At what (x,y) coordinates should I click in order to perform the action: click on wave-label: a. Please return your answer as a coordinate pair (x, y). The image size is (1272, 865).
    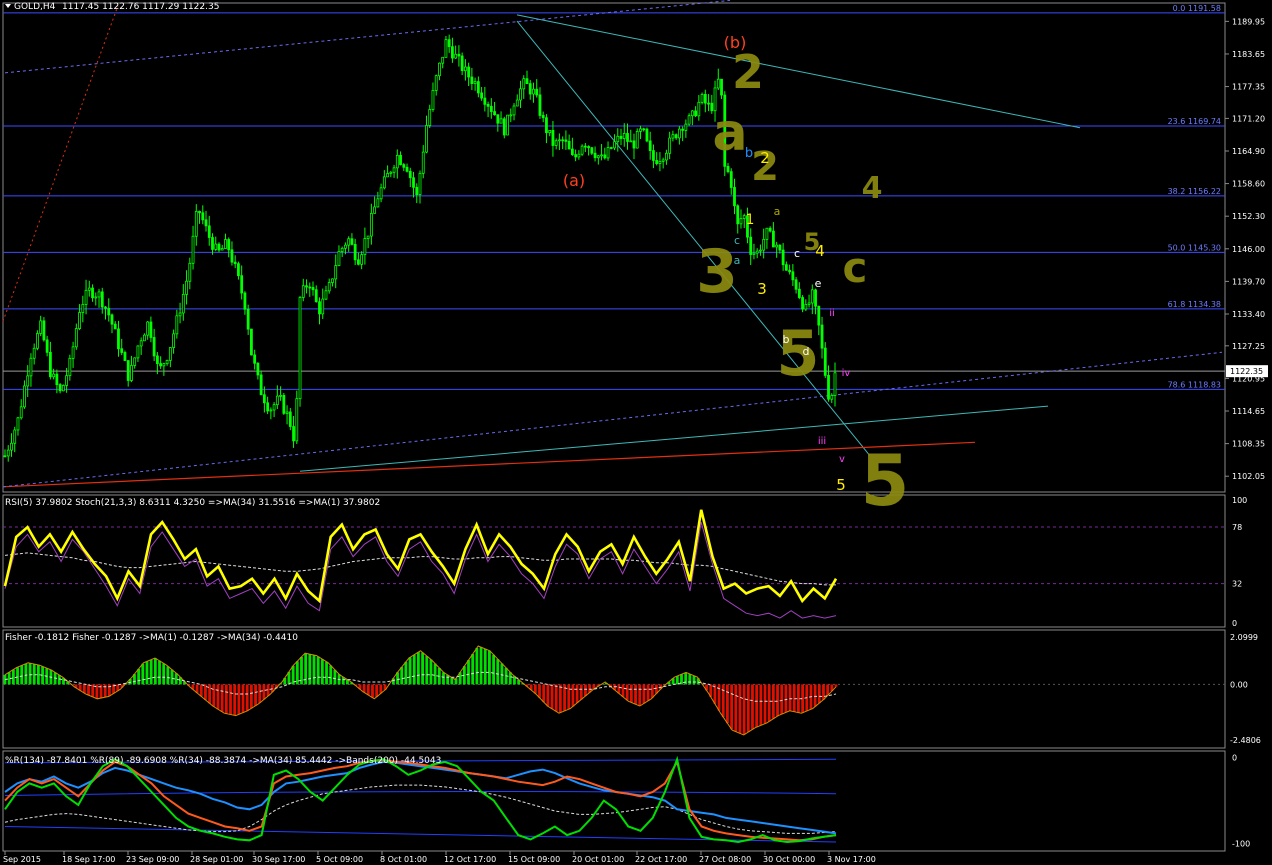
    Looking at the image, I should click on (737, 260).